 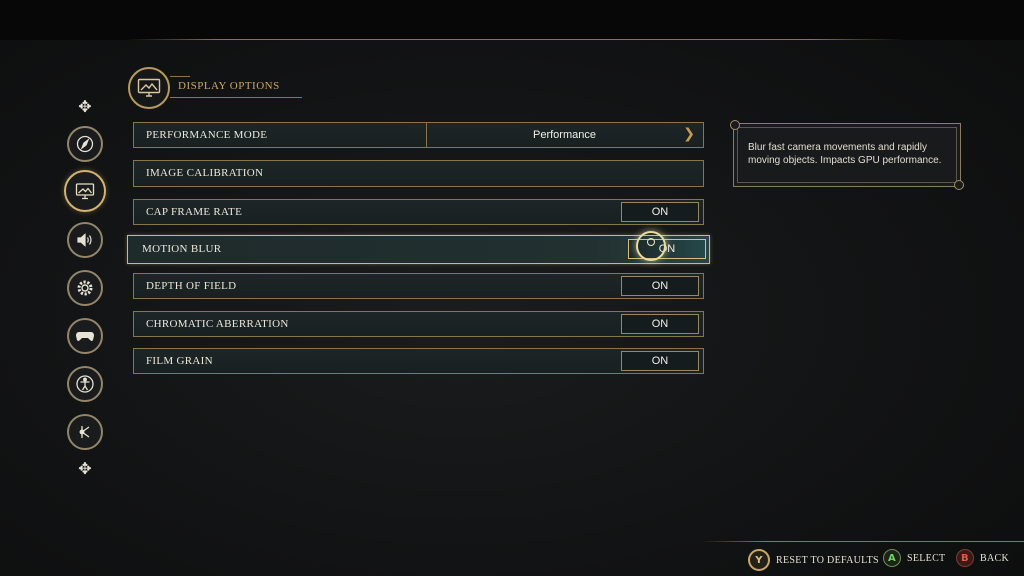 I want to click on nav-display-icon, so click(x=85, y=191).